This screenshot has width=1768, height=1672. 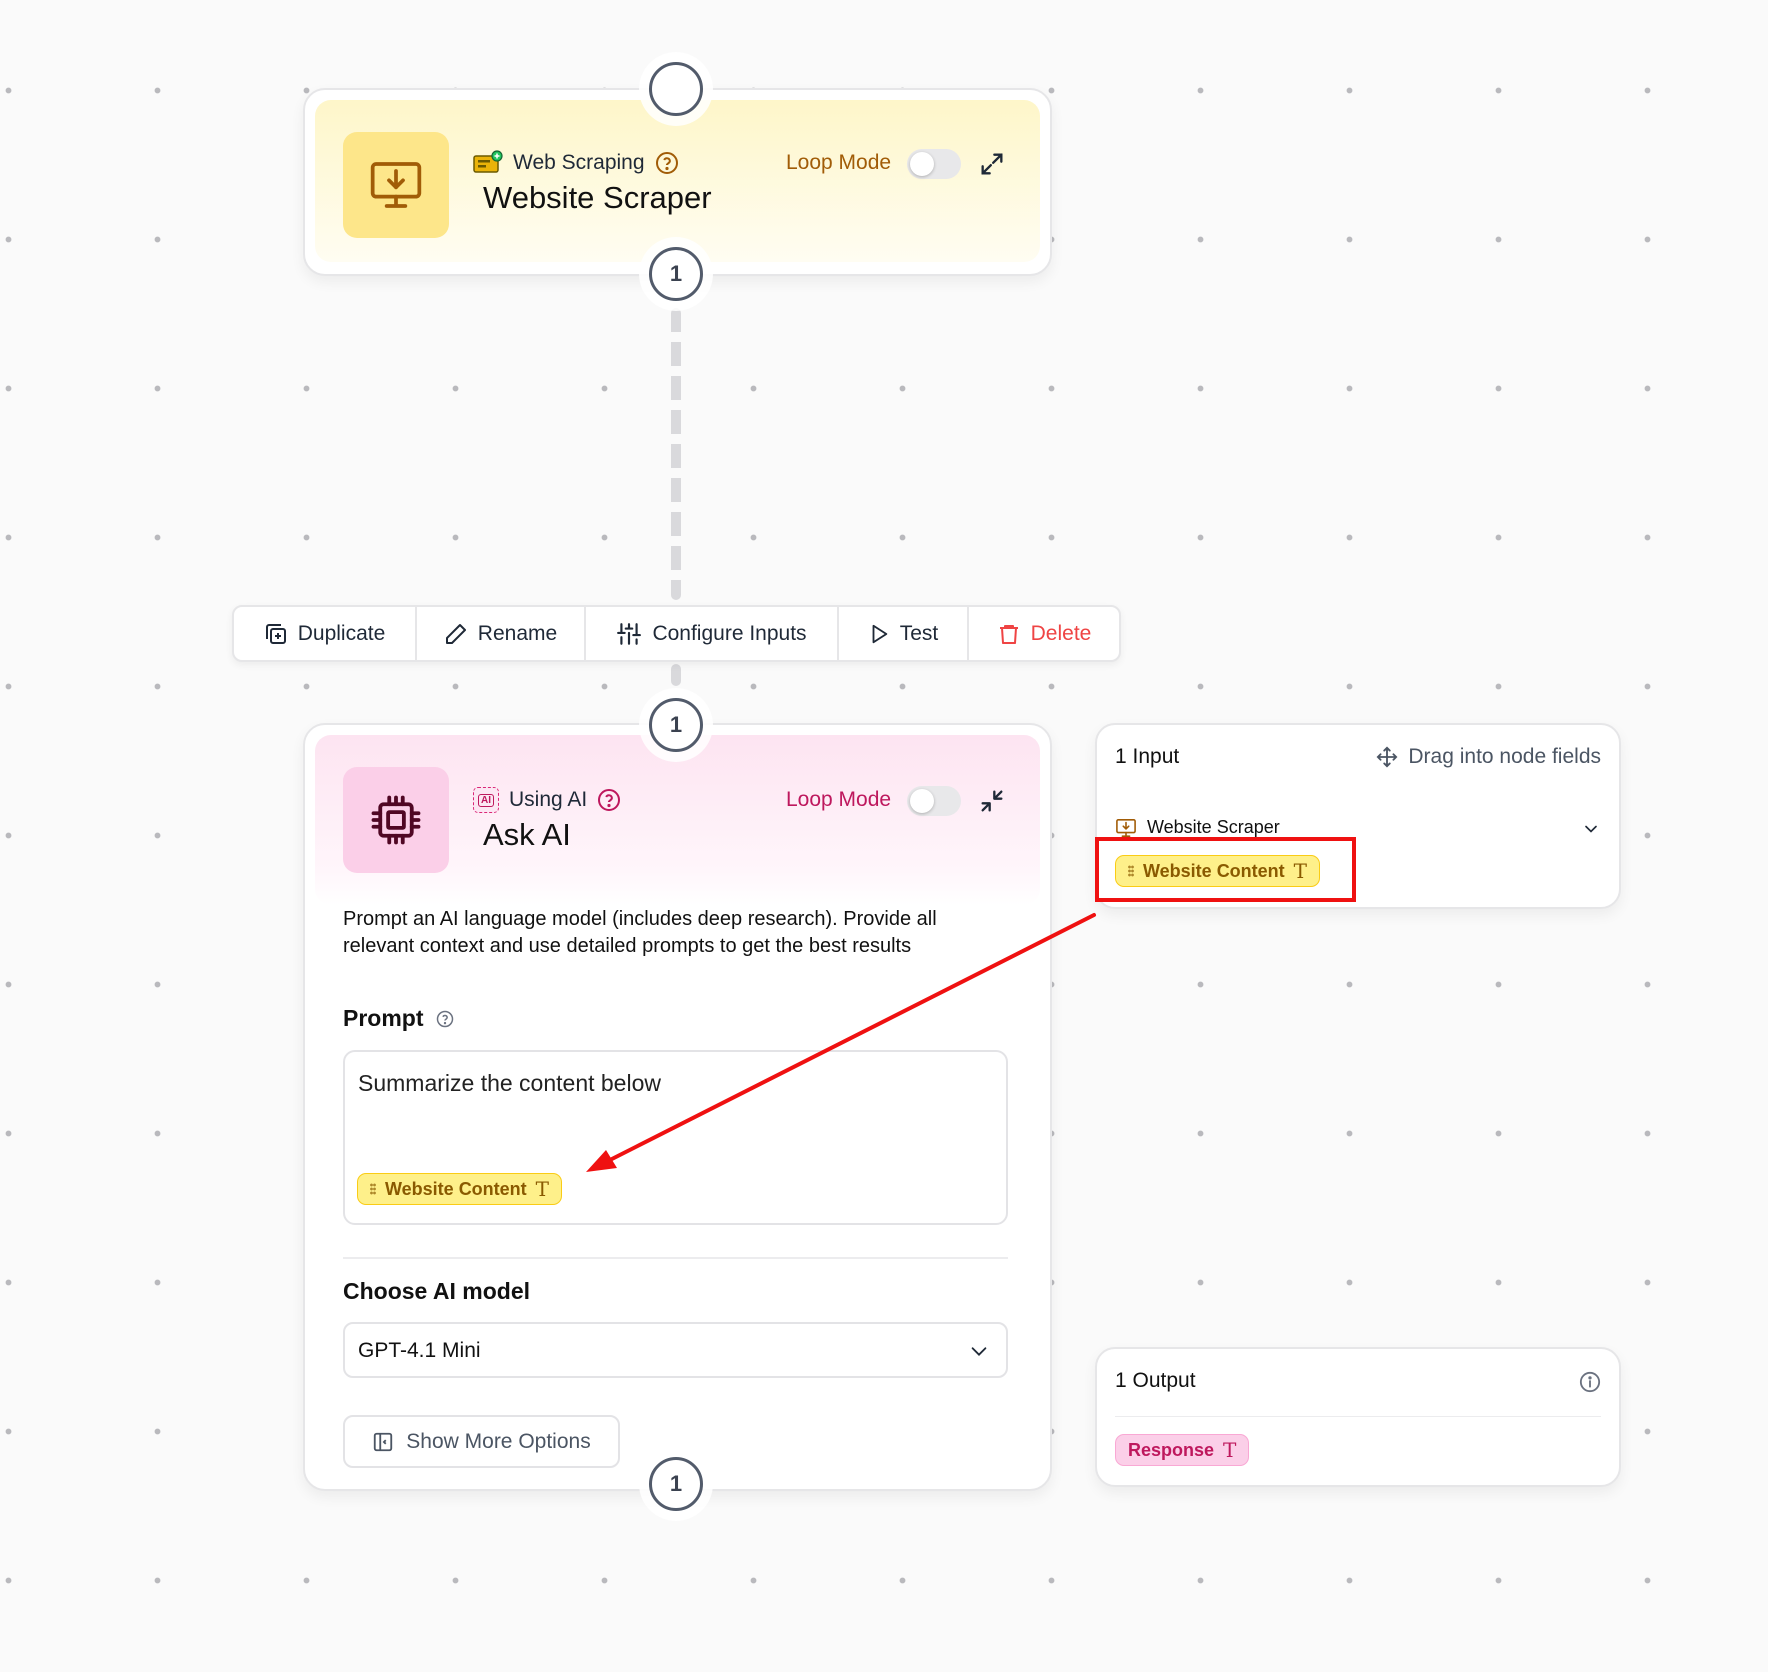 I want to click on duplicate-icon, so click(x=275, y=633).